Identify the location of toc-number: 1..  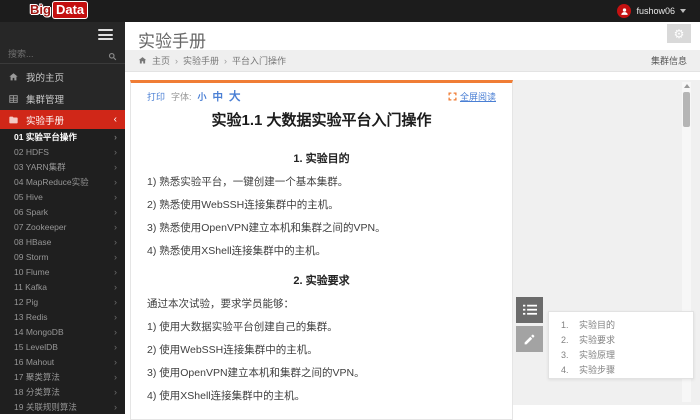
(565, 324).